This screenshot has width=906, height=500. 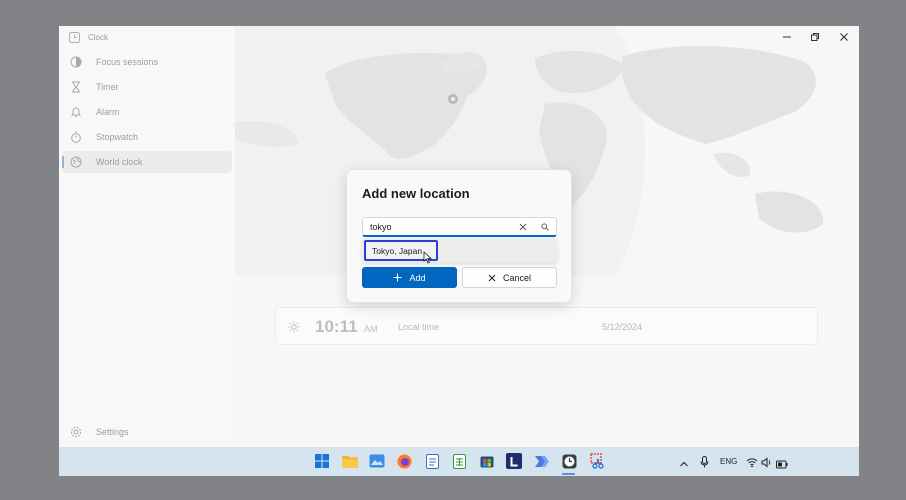 I want to click on microphone-icon, so click(x=704, y=462).